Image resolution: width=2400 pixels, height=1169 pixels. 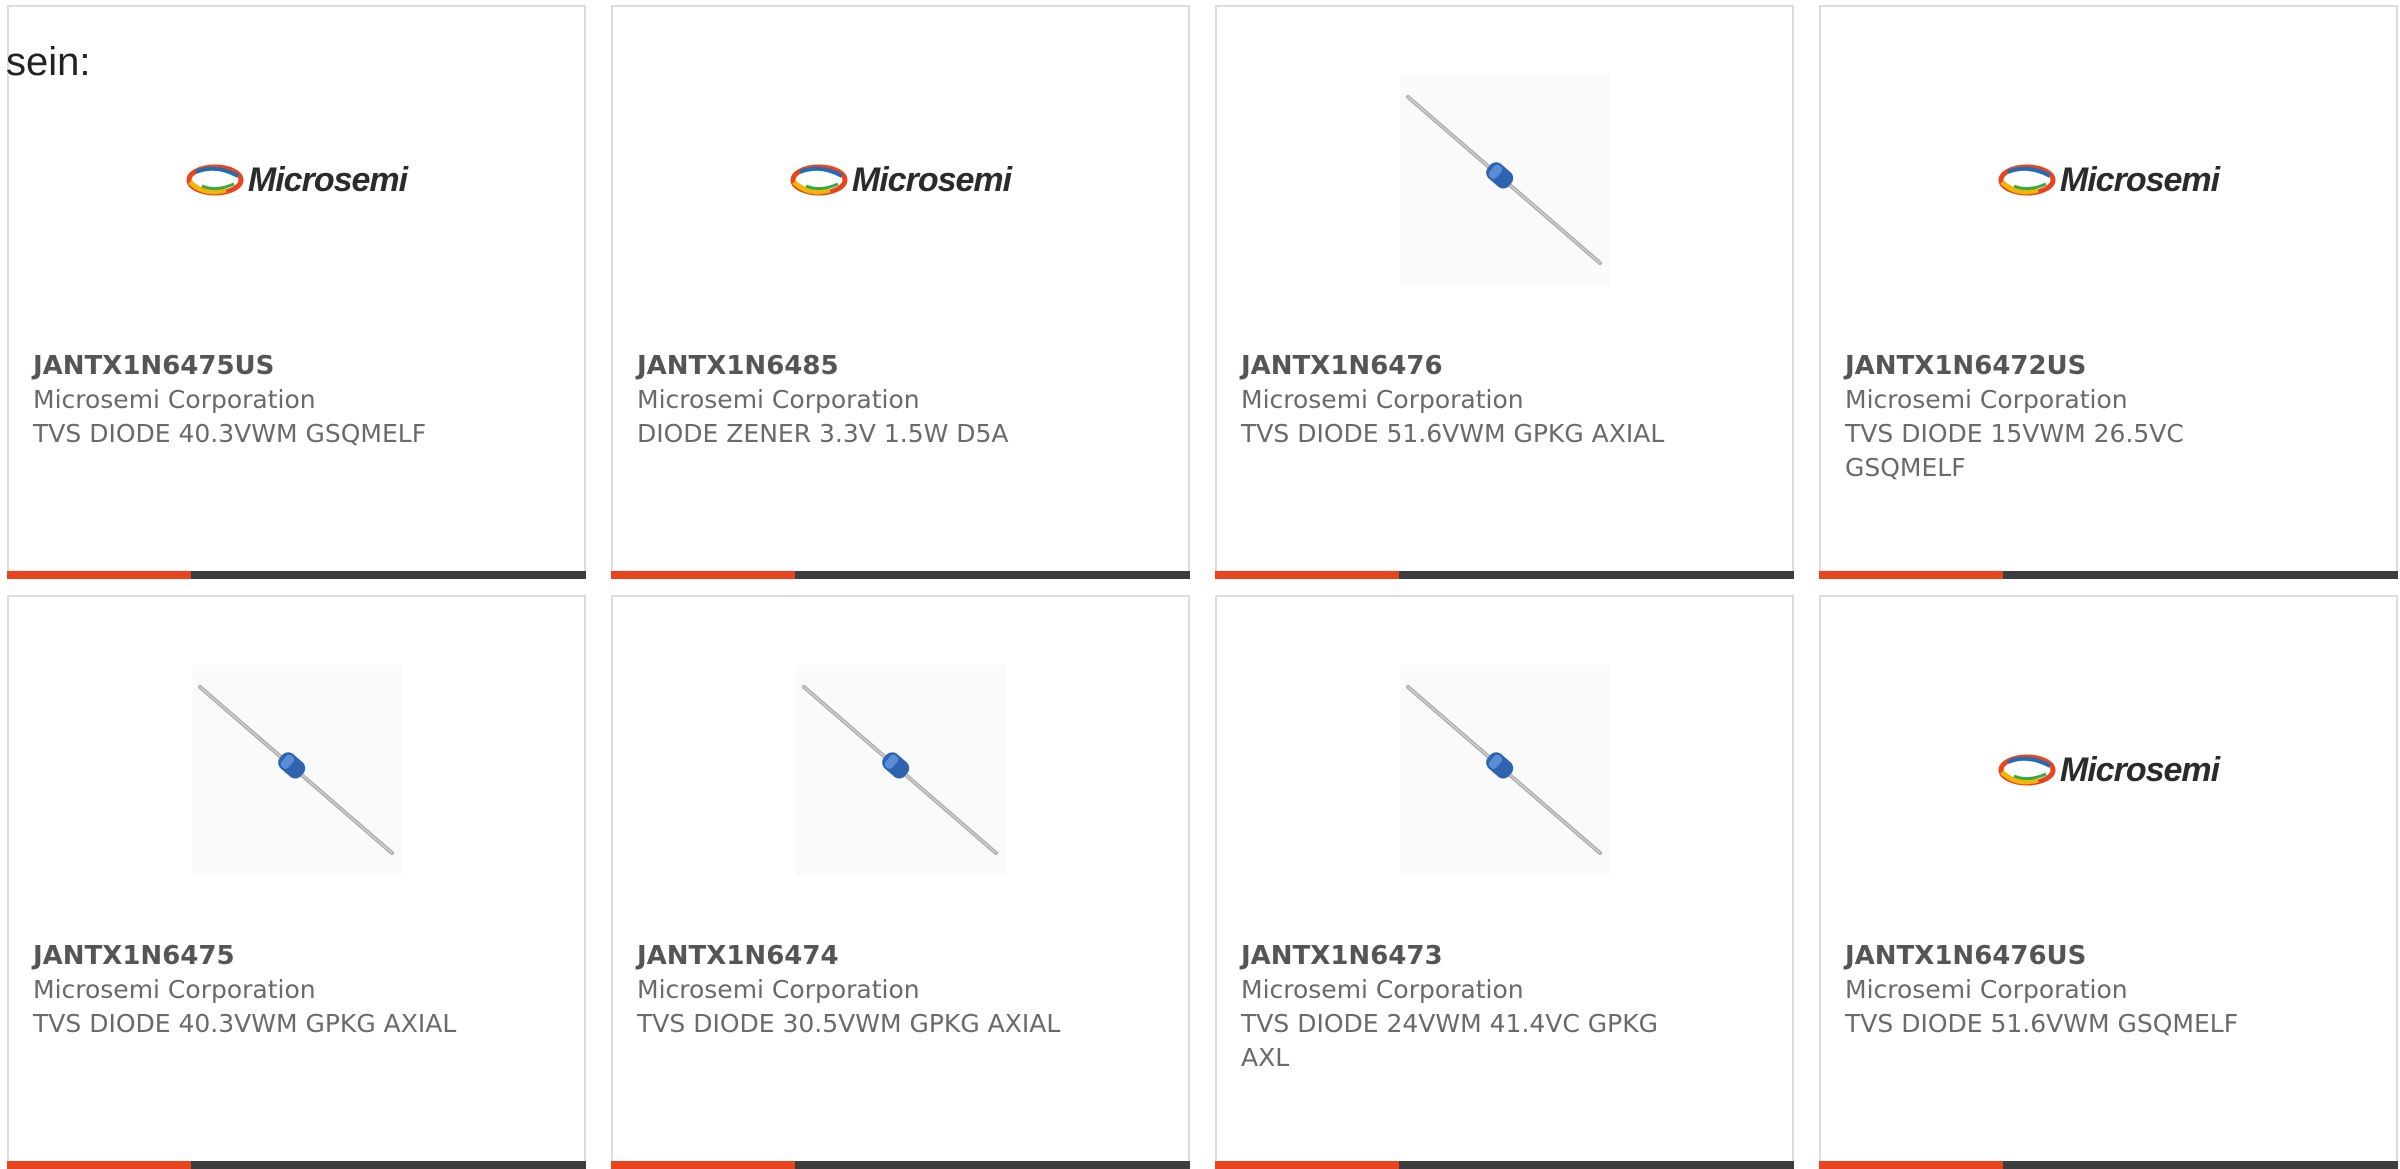 I want to click on part-number: JANTX1N6475US, so click(x=296, y=366).